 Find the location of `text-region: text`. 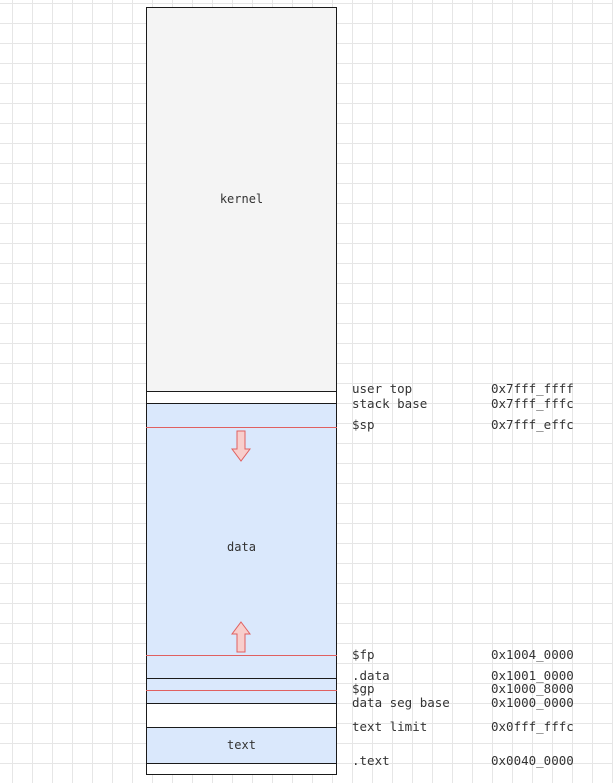

text-region: text is located at coordinates (241, 745).